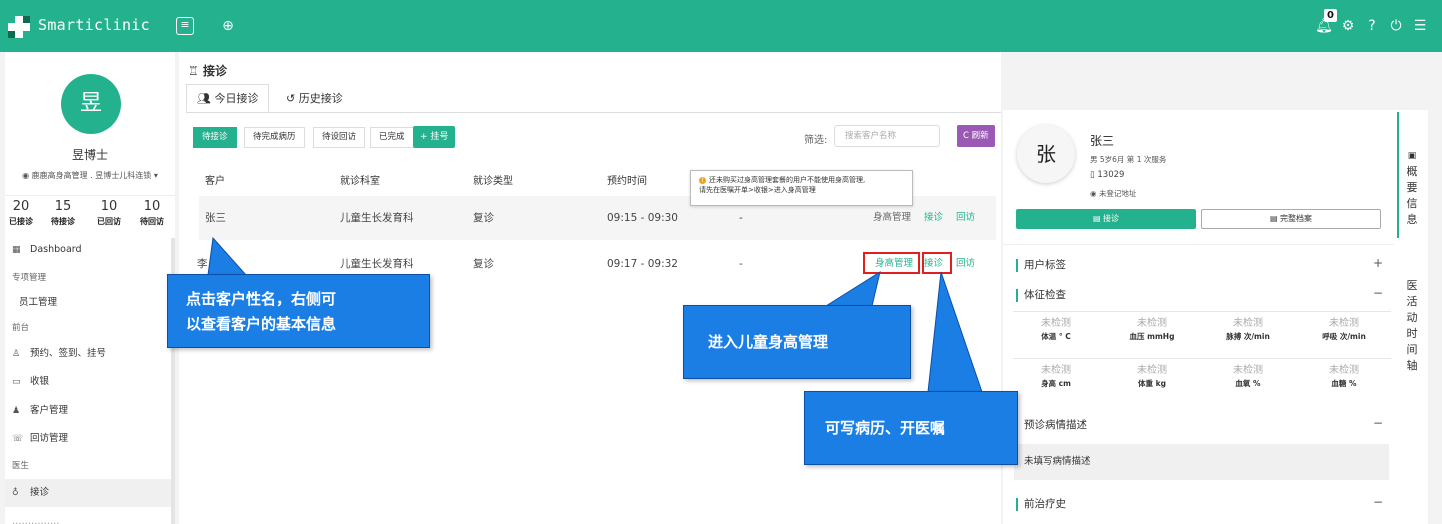 Image resolution: width=1442 pixels, height=524 pixels. Describe the element at coordinates (360, 181) in the screenshot. I see `col-dept: 就诊科室` at that location.